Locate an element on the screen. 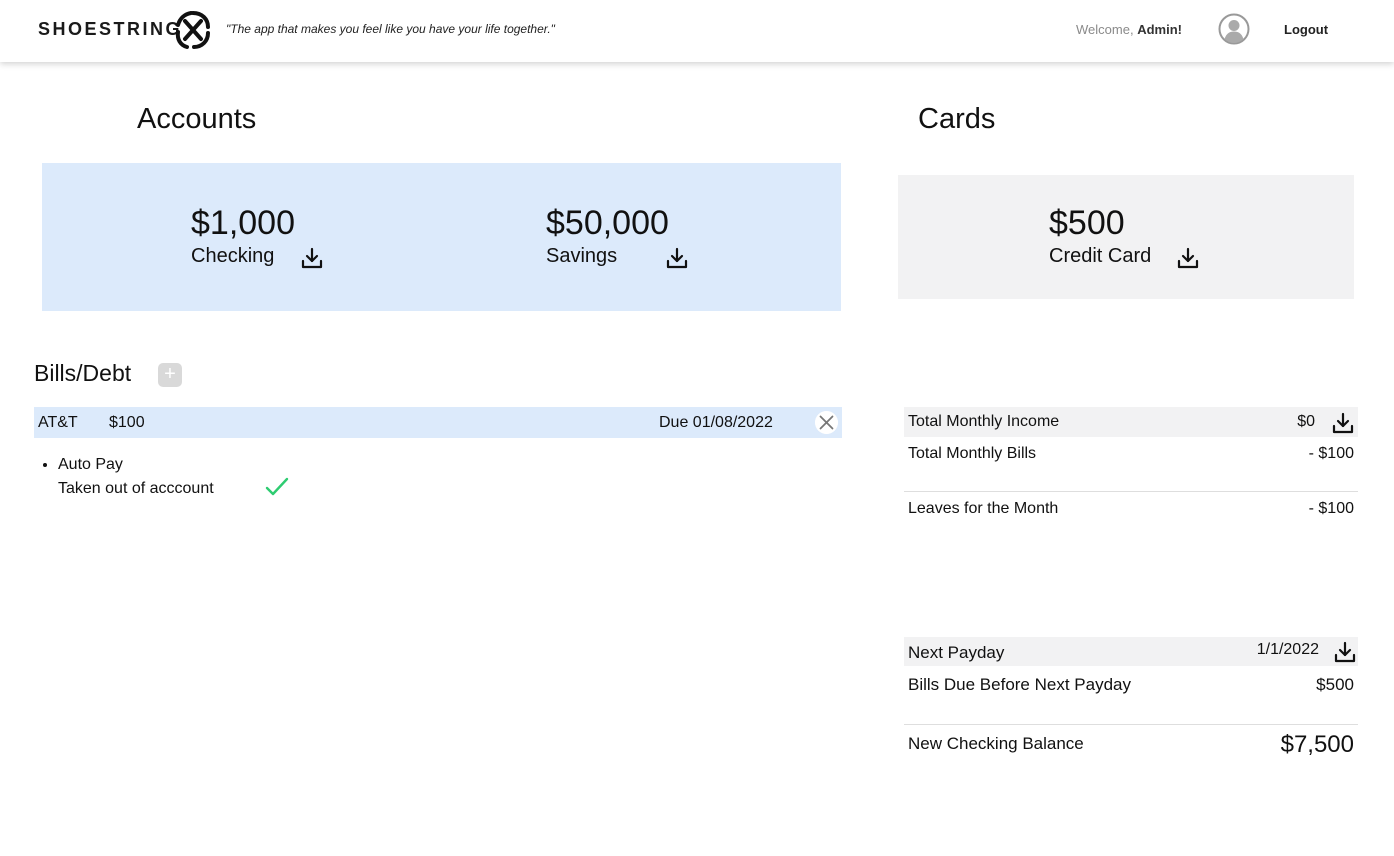  total-monthly-income-row: Total Monthly Income $0 is located at coordinates (1131, 422).